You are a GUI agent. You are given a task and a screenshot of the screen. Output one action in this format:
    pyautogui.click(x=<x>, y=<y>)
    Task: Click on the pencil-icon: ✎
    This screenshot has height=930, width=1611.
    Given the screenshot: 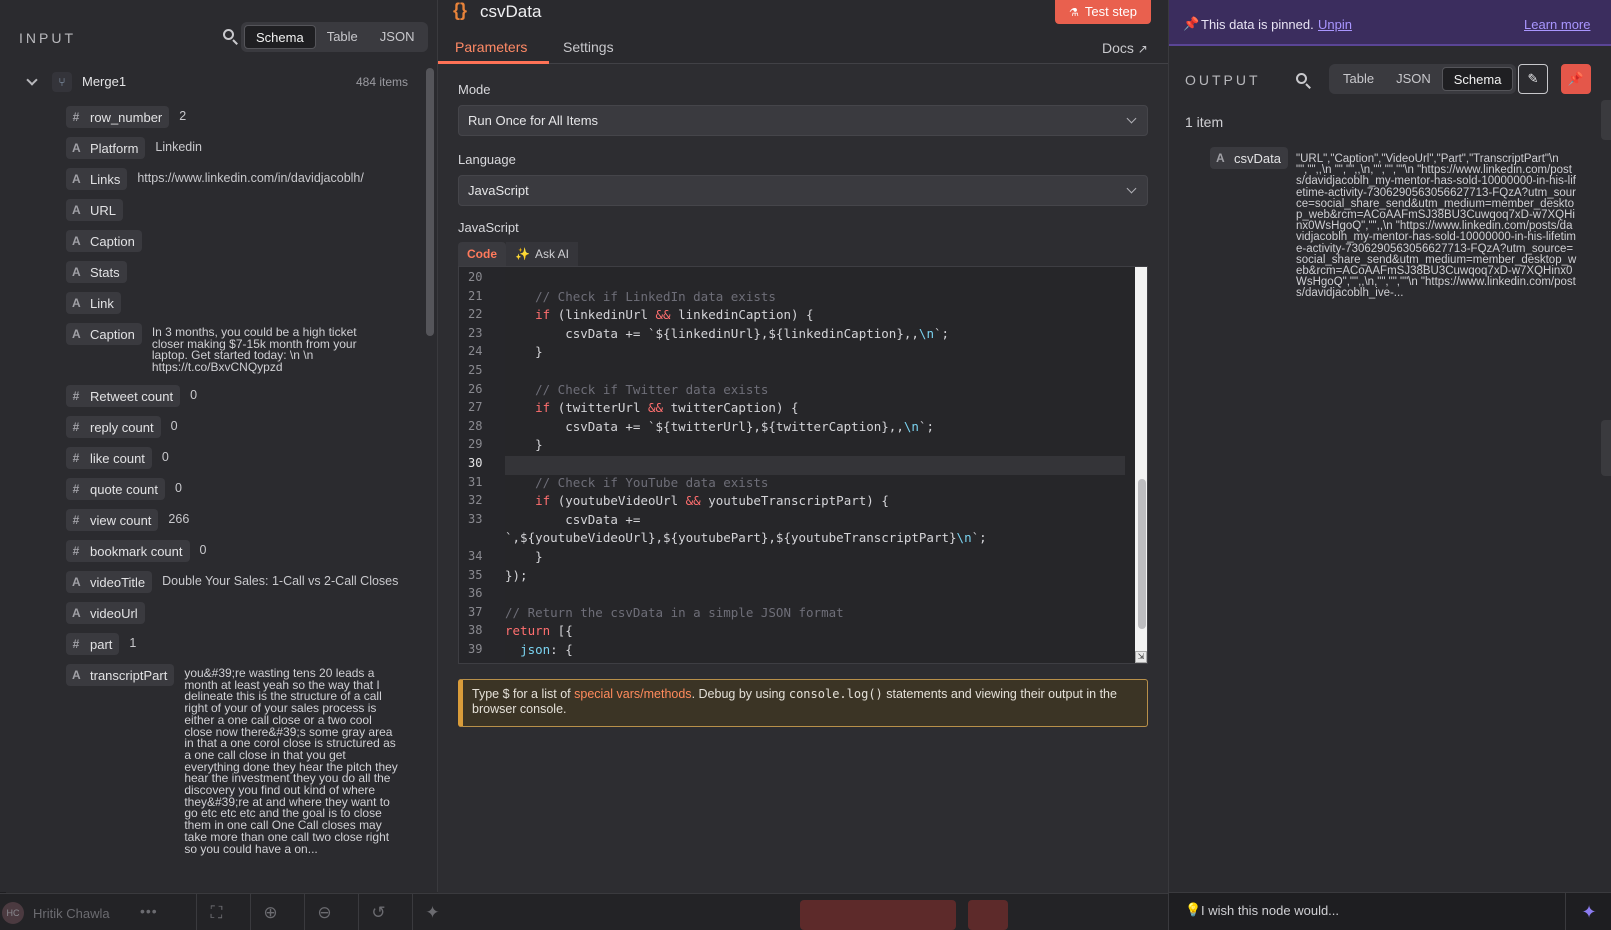 What is the action you would take?
    pyautogui.click(x=1533, y=78)
    